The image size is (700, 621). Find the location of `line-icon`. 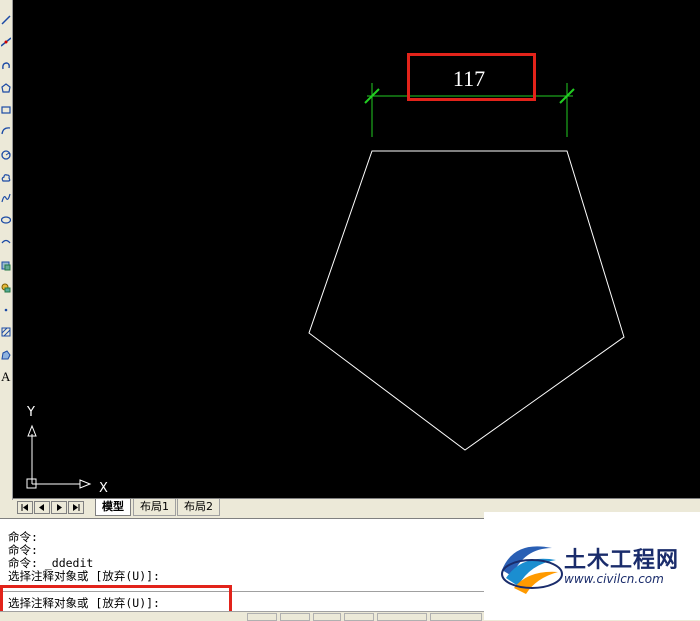

line-icon is located at coordinates (6, 20).